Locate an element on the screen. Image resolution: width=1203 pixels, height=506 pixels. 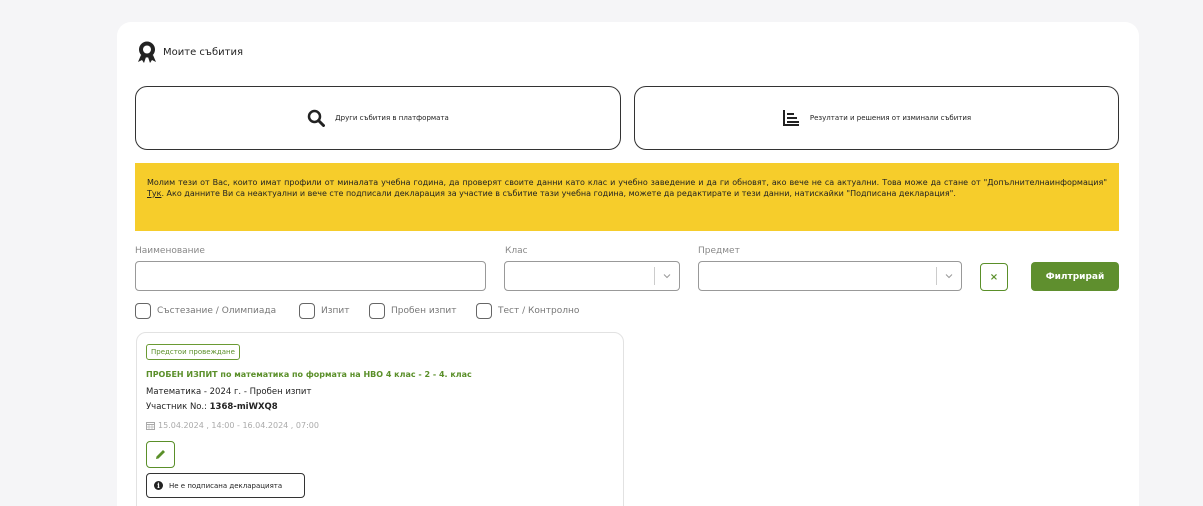
event-dates: 15.04.2024 , 14:00 - 16.04.2024 , 07:00 is located at coordinates (232, 425).